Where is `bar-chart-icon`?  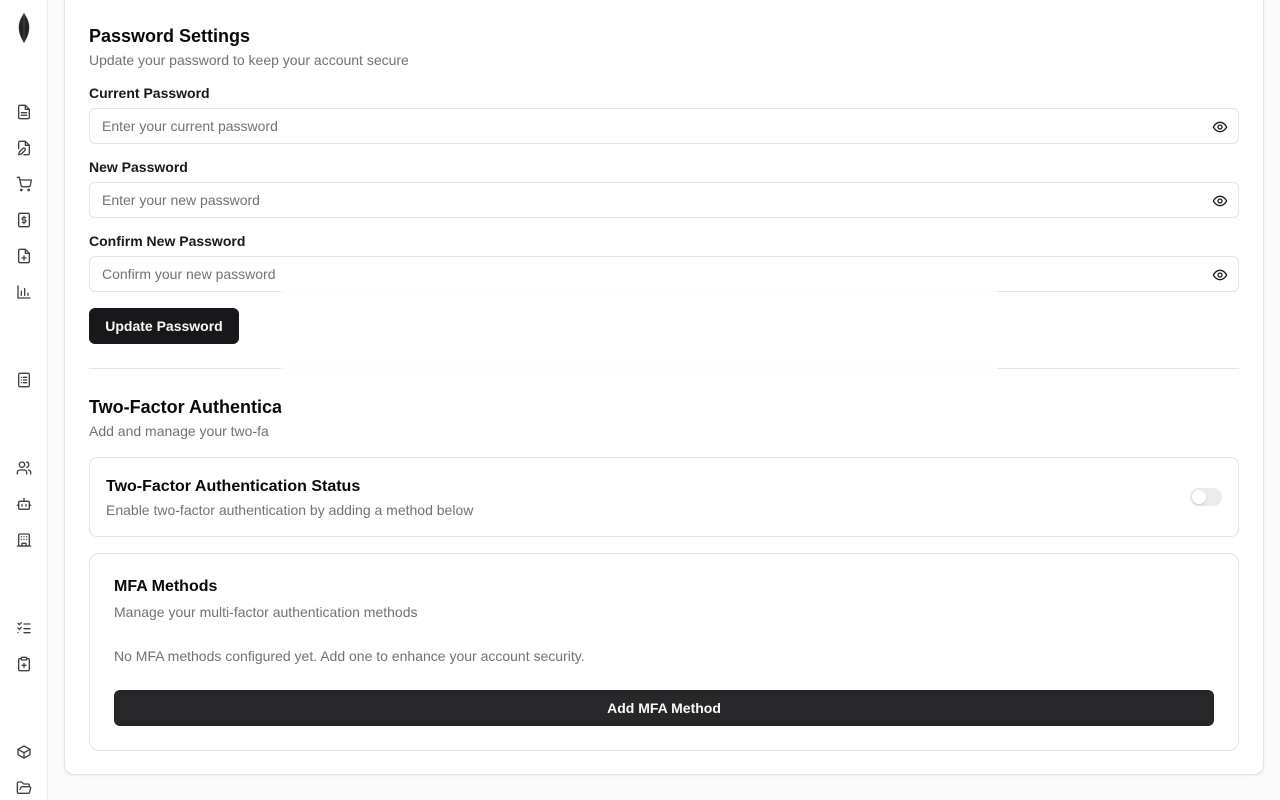
bar-chart-icon is located at coordinates (24, 292).